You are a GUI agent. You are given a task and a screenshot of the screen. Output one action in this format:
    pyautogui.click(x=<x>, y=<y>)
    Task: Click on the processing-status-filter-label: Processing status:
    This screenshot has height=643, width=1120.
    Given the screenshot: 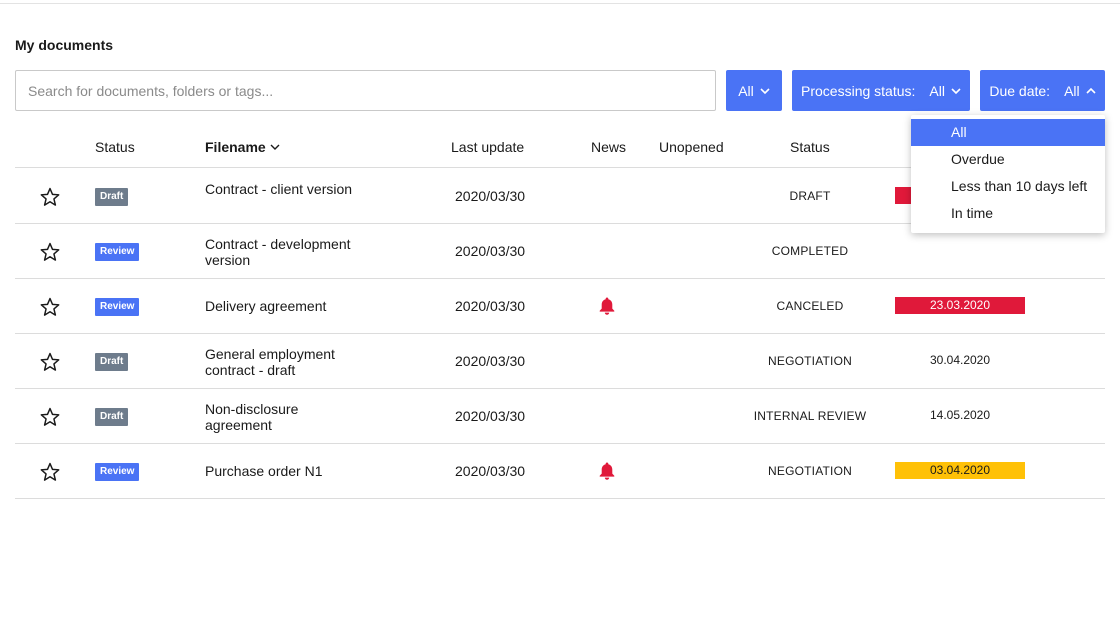 What is the action you would take?
    pyautogui.click(x=858, y=90)
    